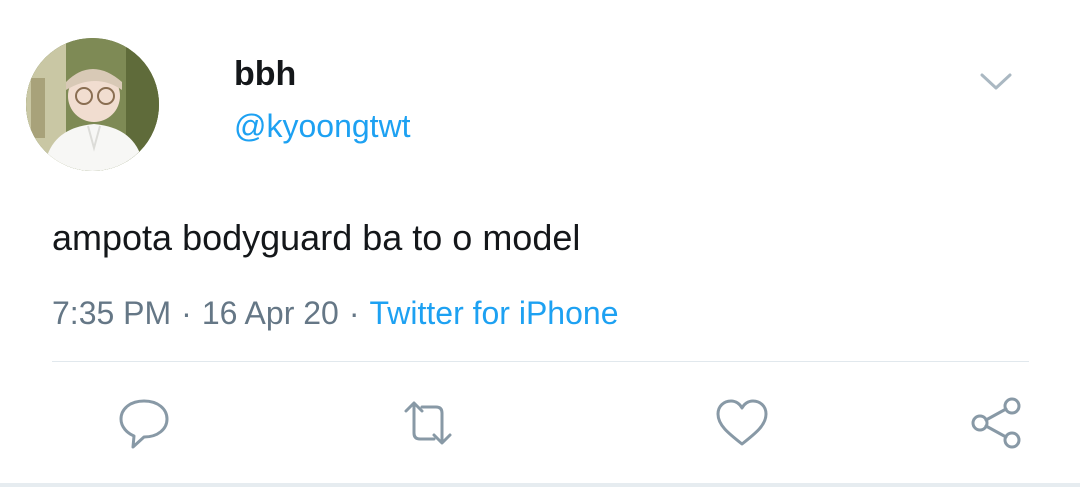 The height and width of the screenshot is (487, 1080). What do you see at coordinates (493, 313) in the screenshot?
I see `tweet-source-link: Twitter for iPhone` at bounding box center [493, 313].